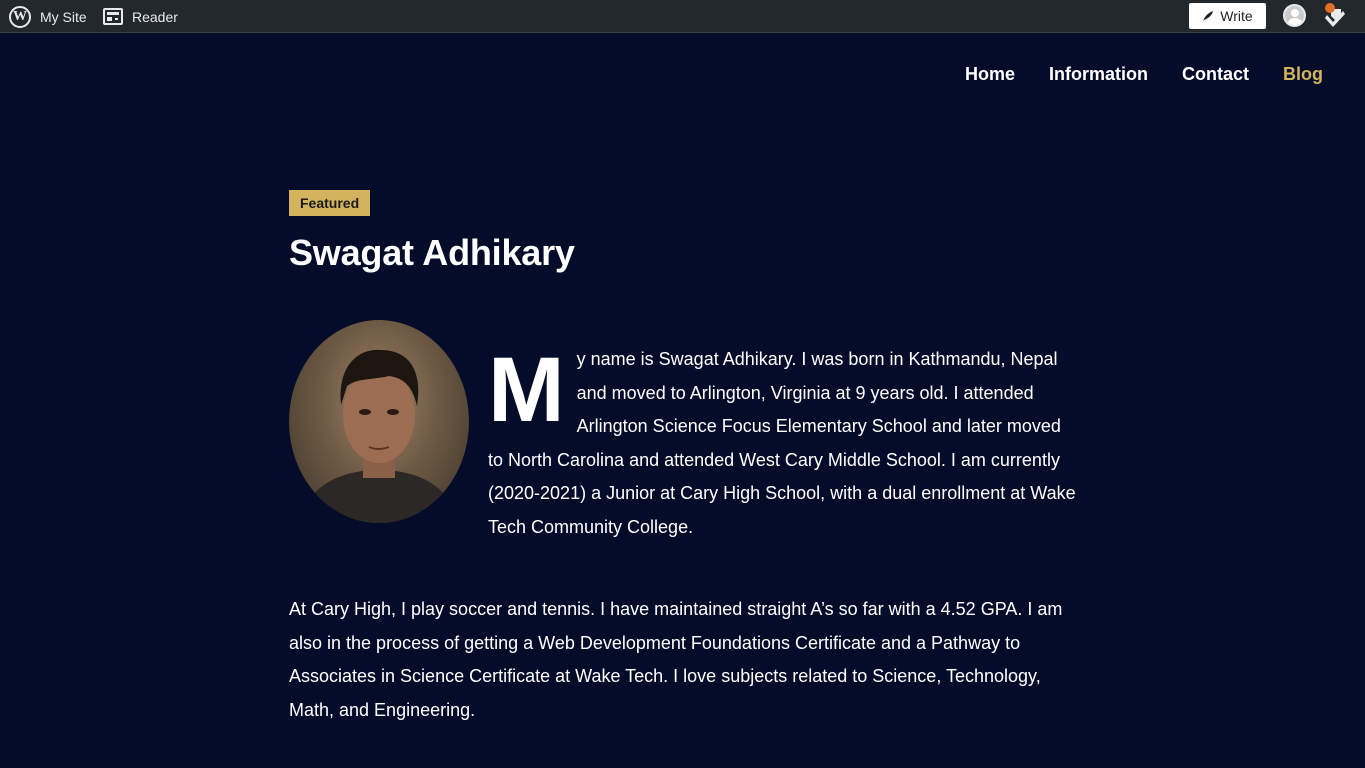  Describe the element at coordinates (990, 74) in the screenshot. I see `nav-home: Home` at that location.